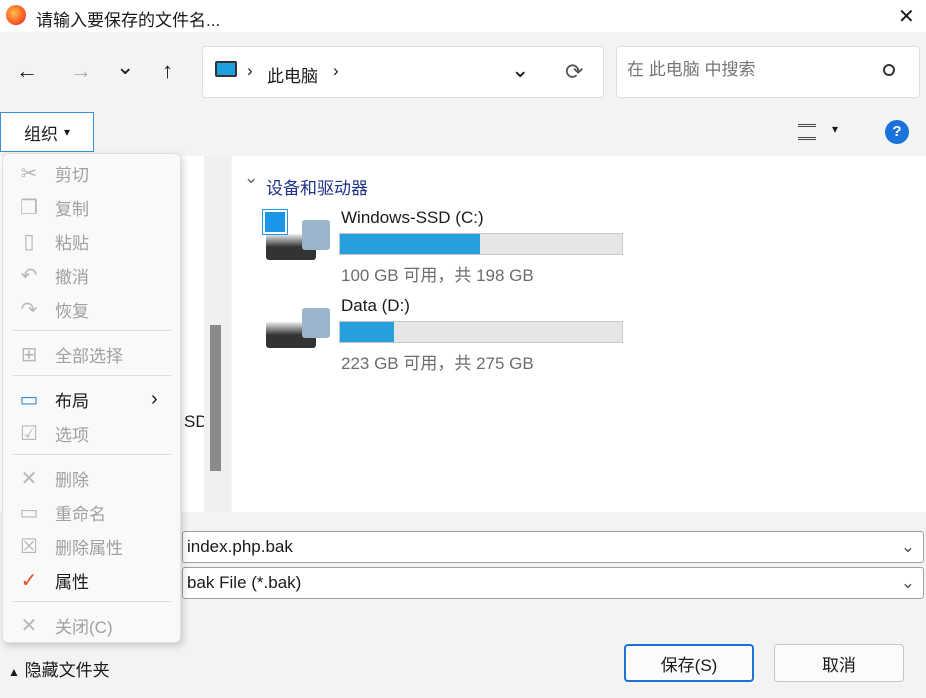  What do you see at coordinates (29, 512) in the screenshot?
I see `rename-icon: ▭` at bounding box center [29, 512].